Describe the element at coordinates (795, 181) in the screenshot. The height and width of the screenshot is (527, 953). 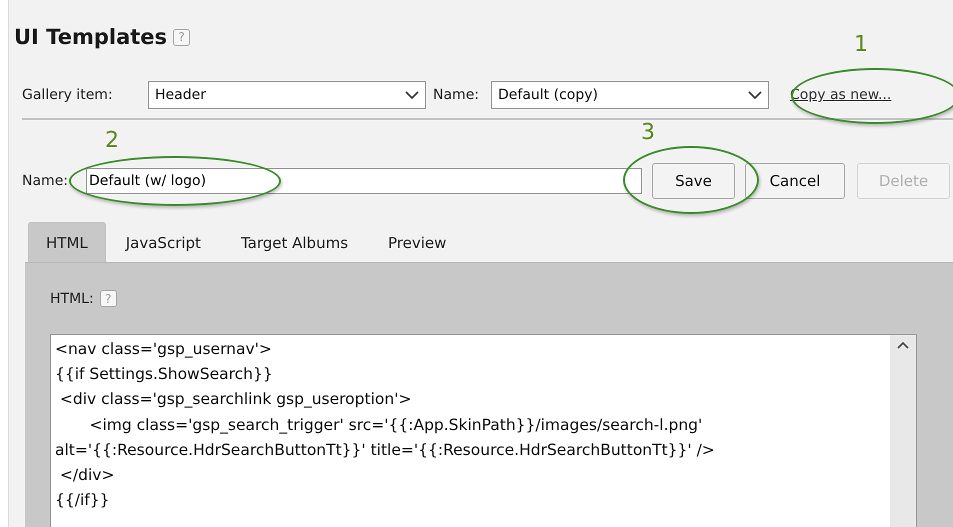
I see `action-button: Cancel` at that location.